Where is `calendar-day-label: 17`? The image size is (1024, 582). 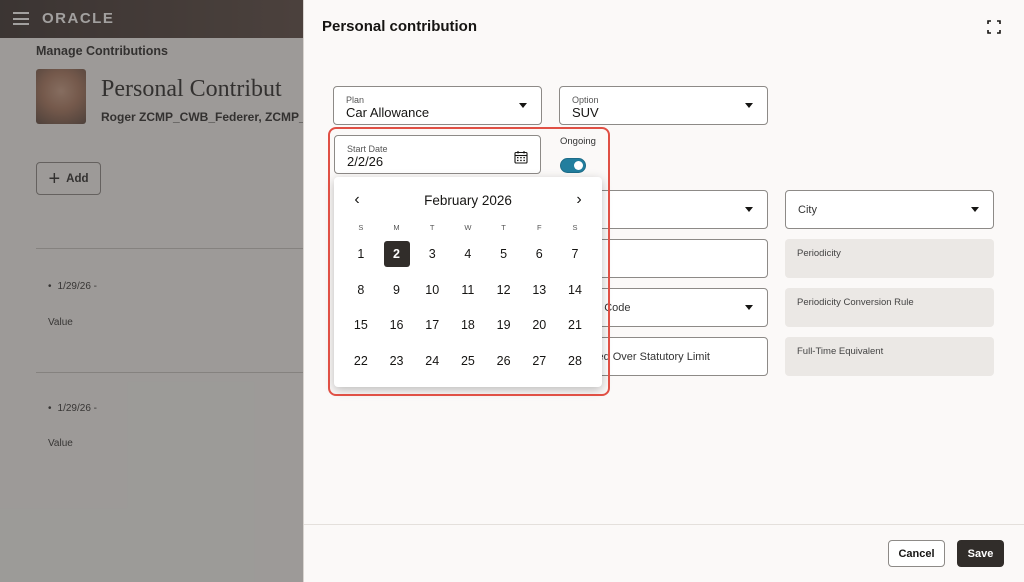 calendar-day-label: 17 is located at coordinates (432, 325).